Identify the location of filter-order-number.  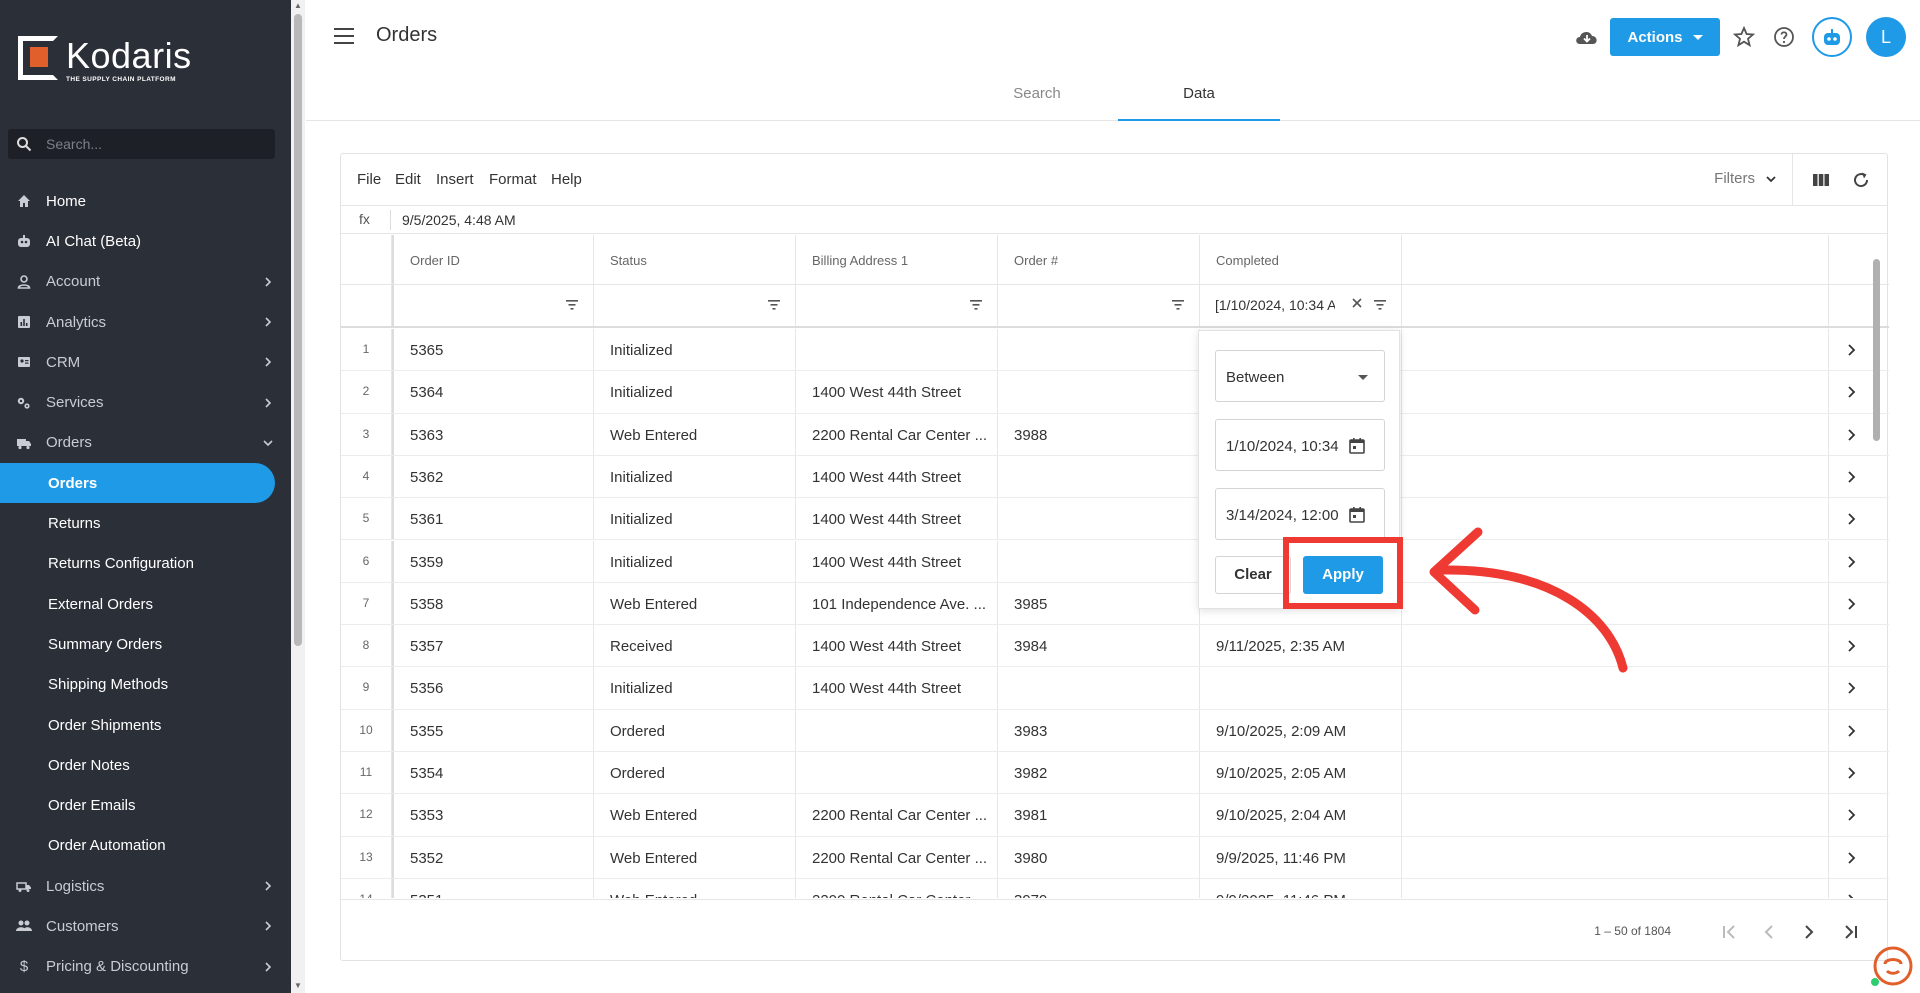
(1099, 305).